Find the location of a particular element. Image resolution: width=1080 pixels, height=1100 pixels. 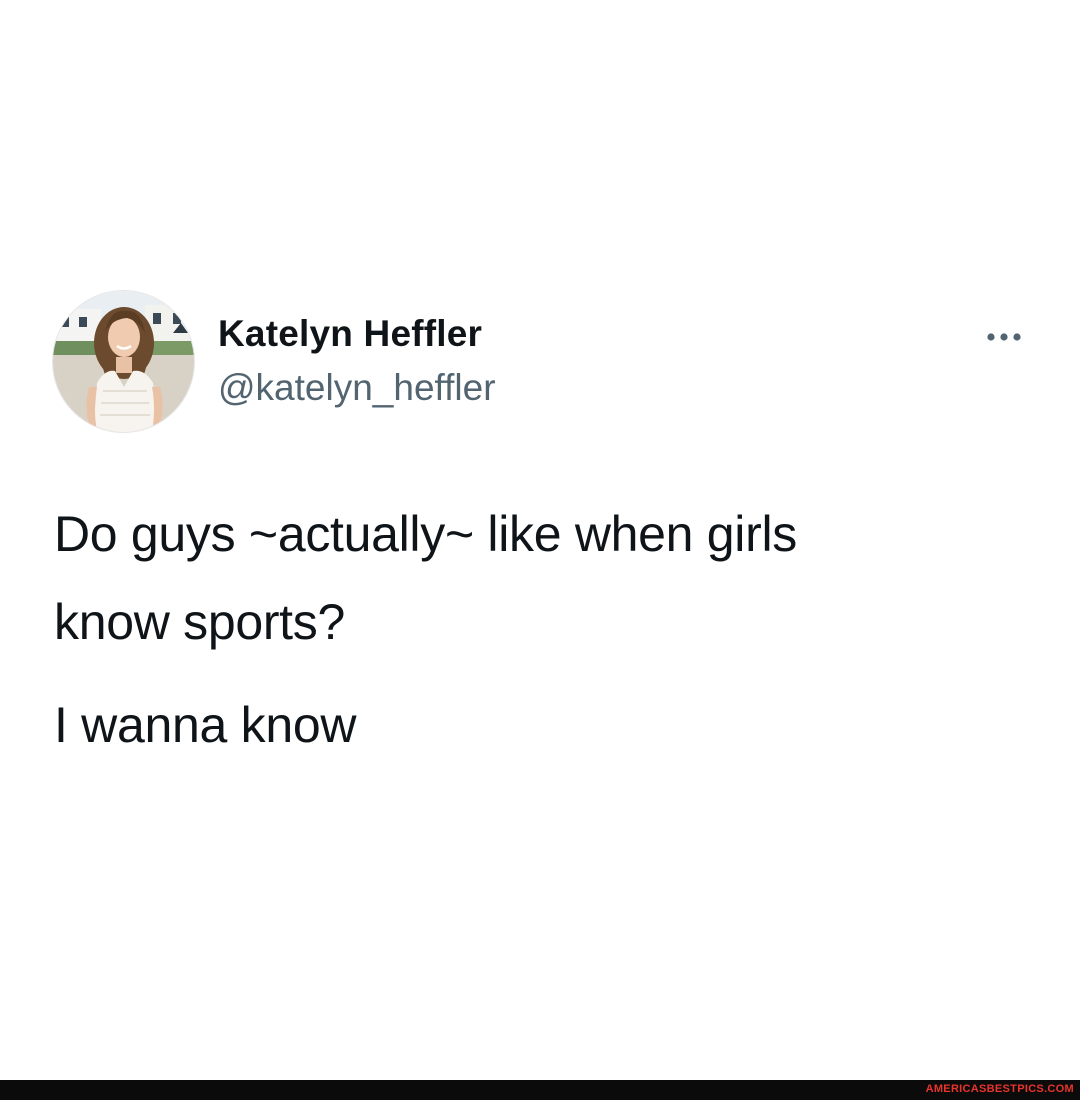

more-options-button is located at coordinates (1004, 337).